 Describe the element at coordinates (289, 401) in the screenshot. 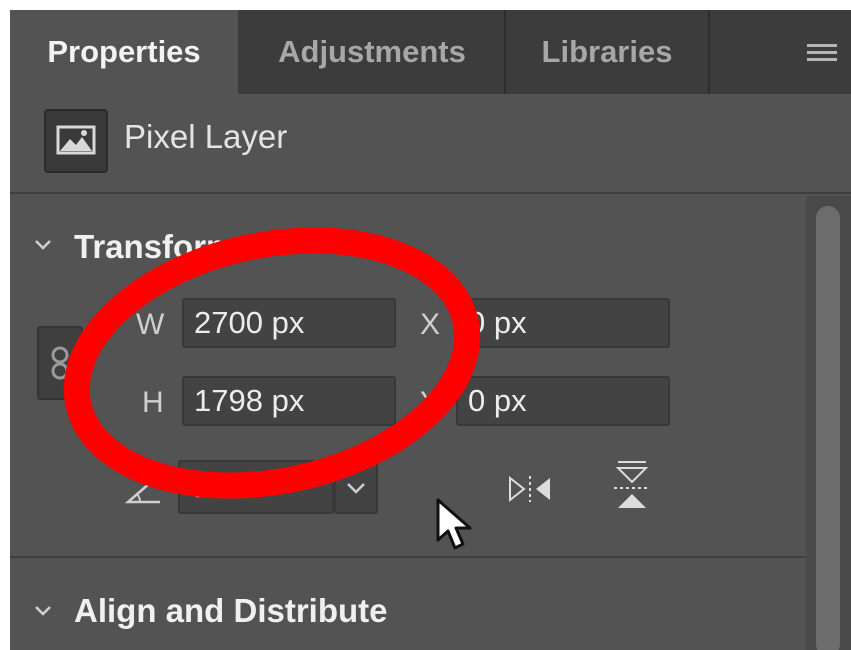

I see `height-field: 1798 px` at that location.